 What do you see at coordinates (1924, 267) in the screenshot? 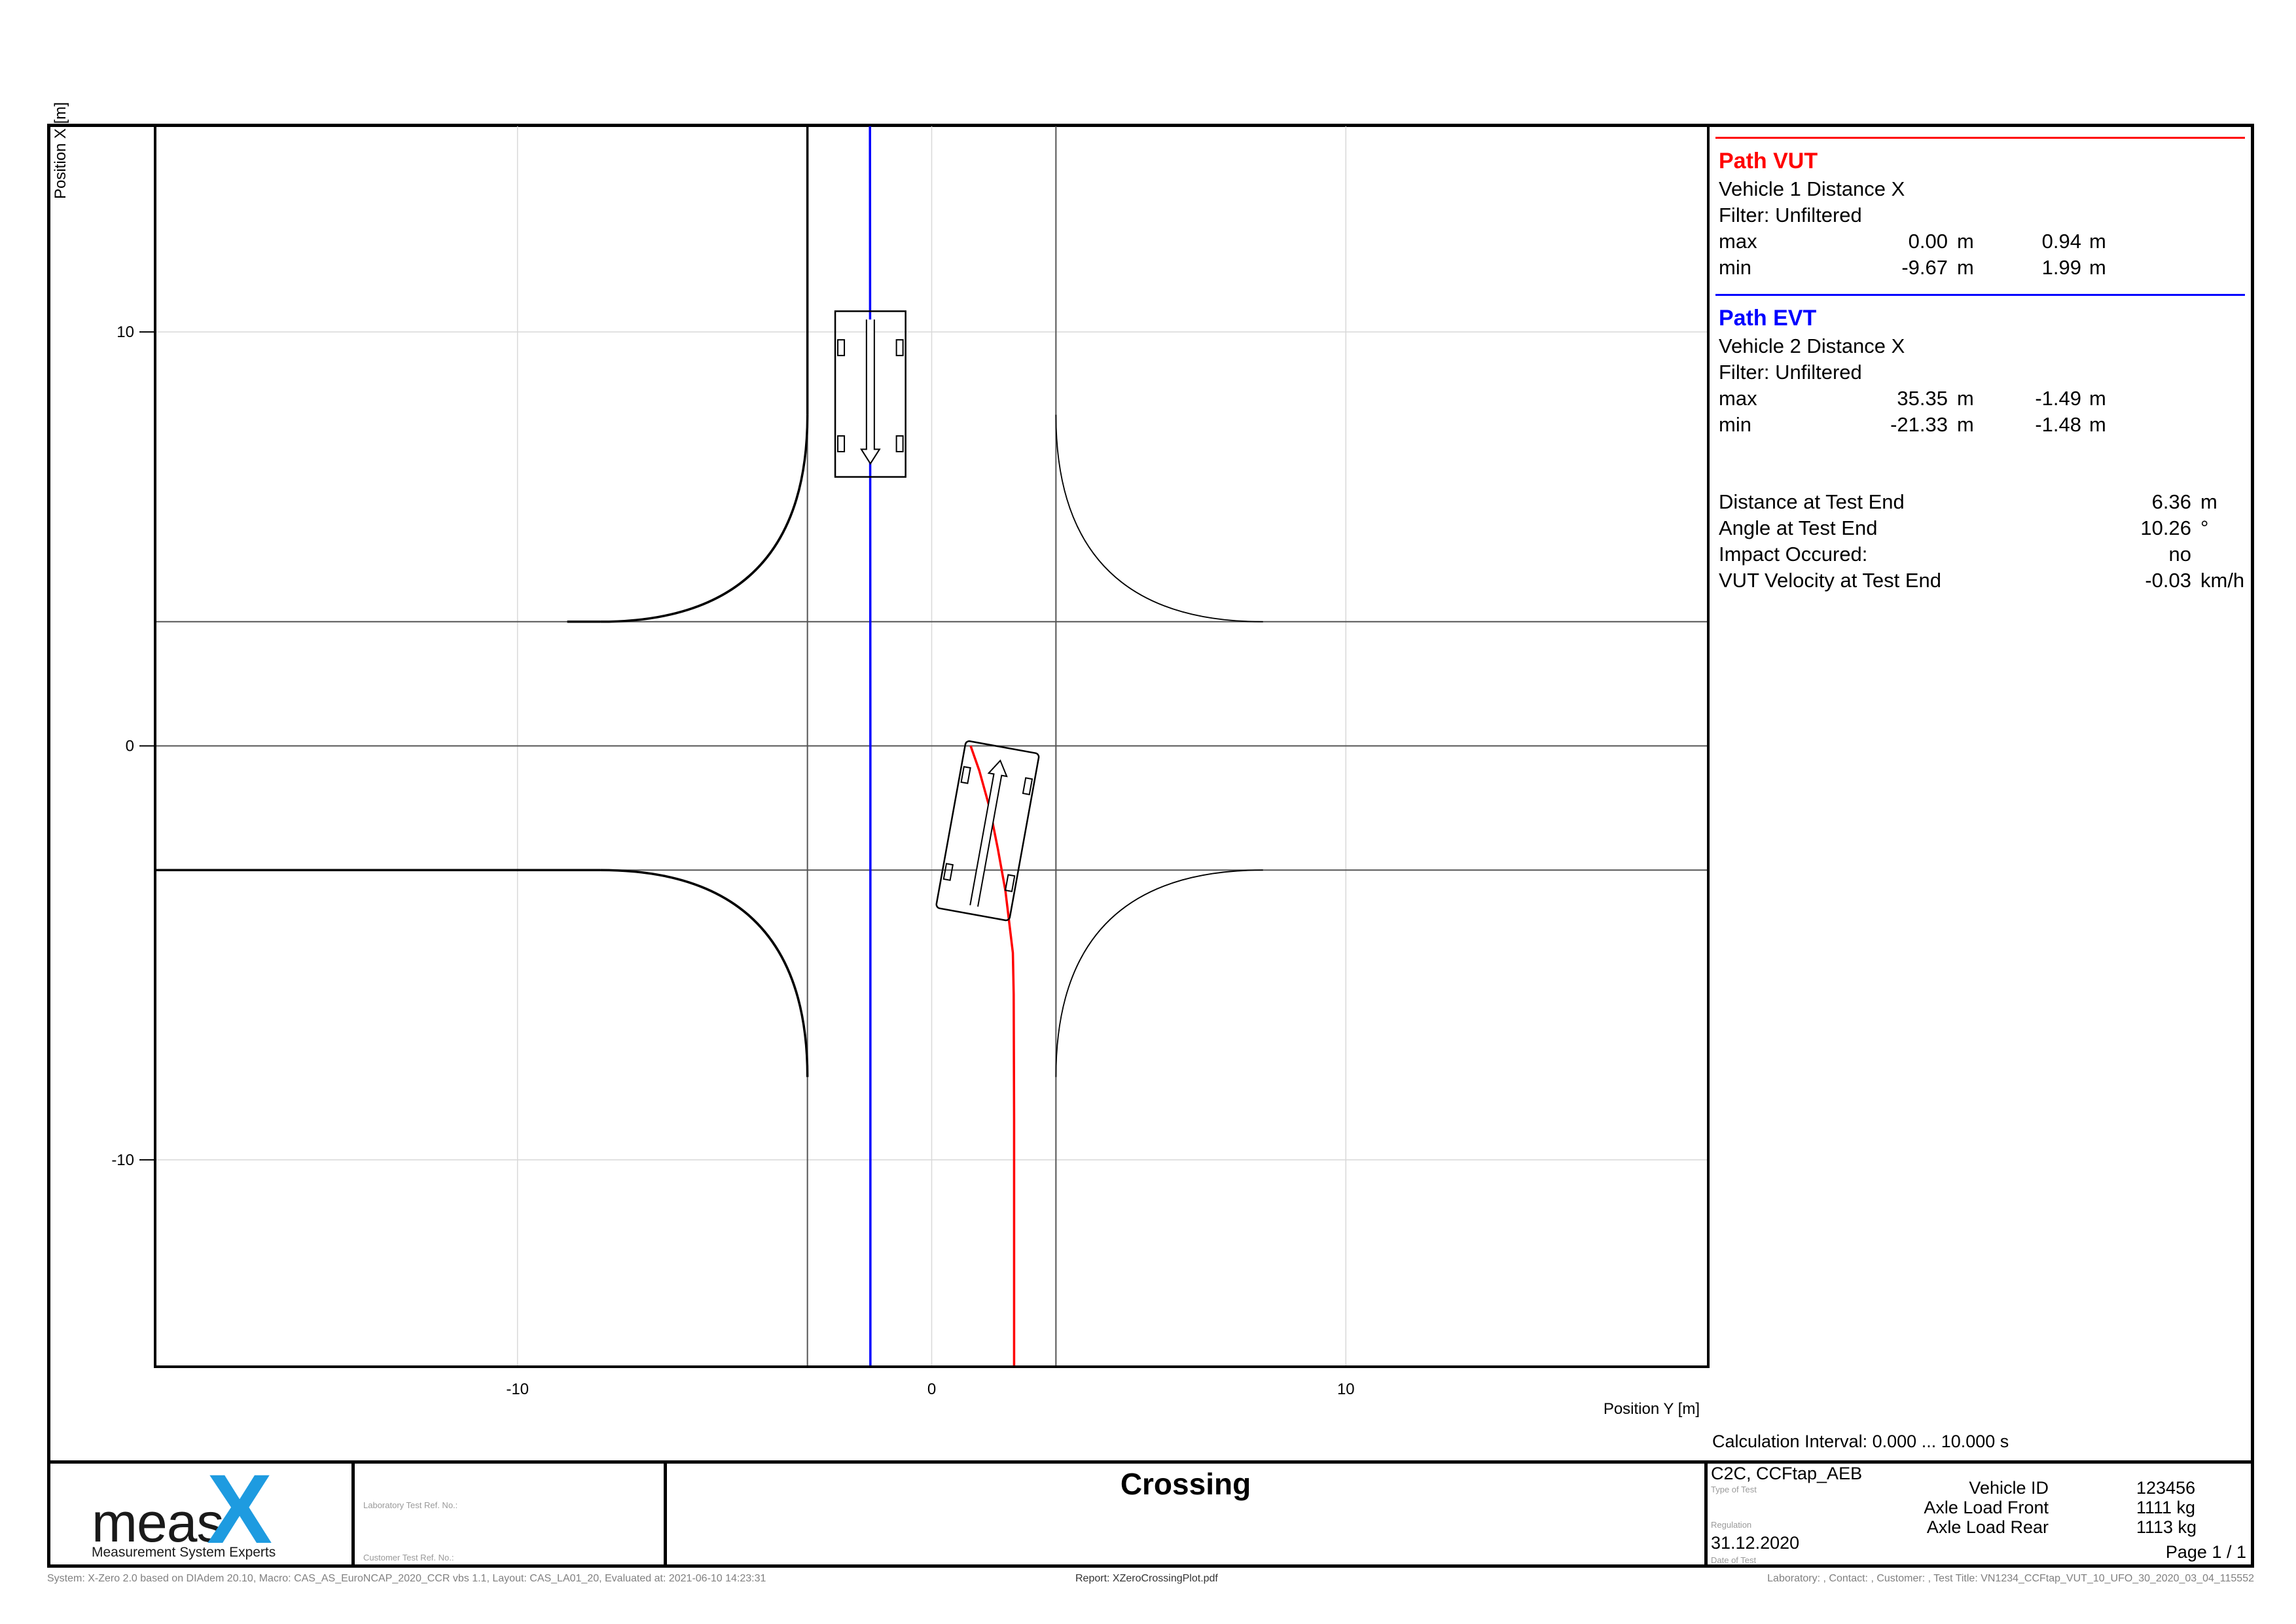
I see `vut-min-v1: -9.67` at bounding box center [1924, 267].